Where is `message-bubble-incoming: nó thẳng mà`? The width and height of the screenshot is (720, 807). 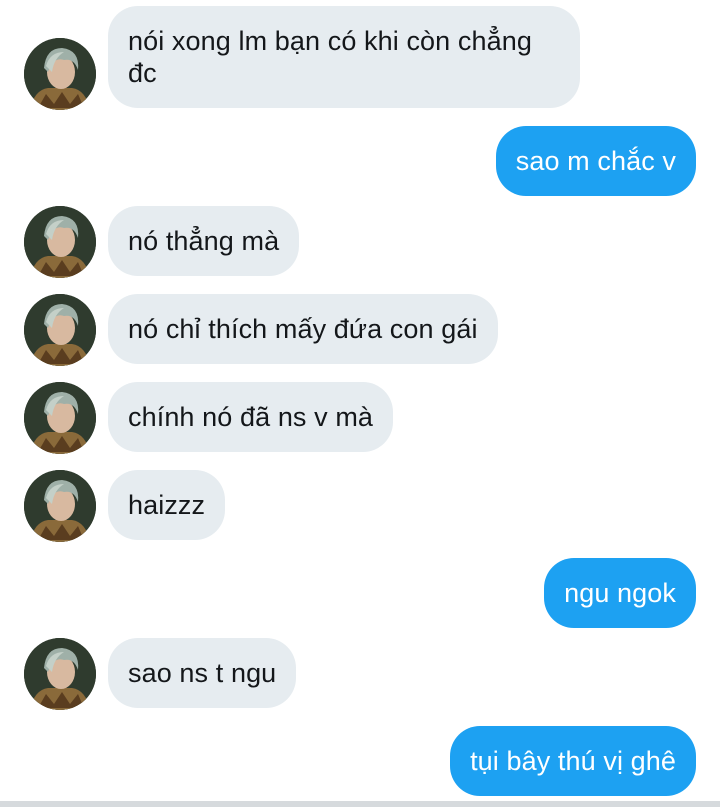
message-bubble-incoming: nó thẳng mà is located at coordinates (204, 241).